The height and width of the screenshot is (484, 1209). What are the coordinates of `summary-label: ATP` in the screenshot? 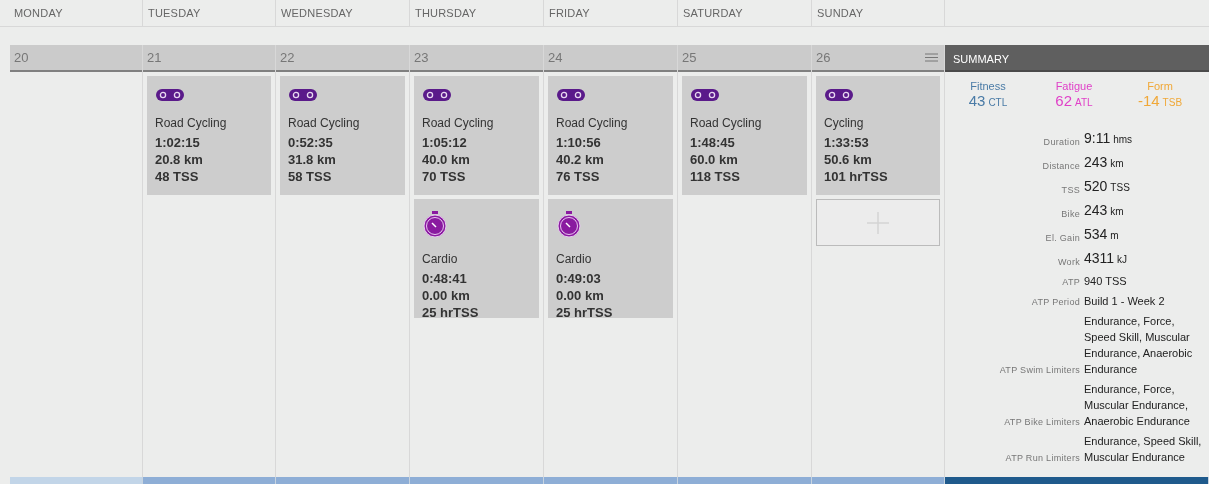 It's located at (1070, 283).